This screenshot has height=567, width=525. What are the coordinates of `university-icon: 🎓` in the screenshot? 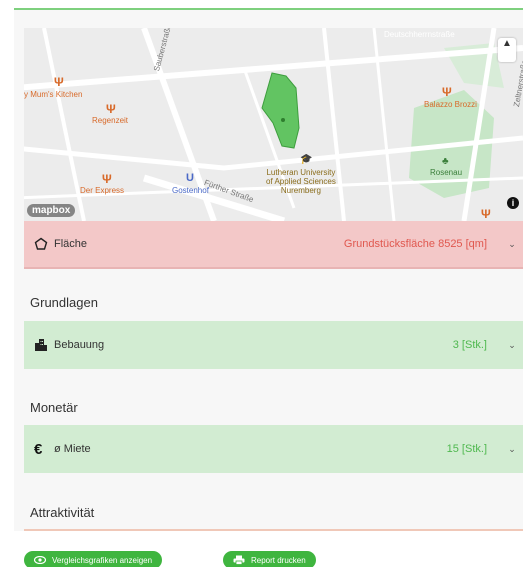 It's located at (306, 159).